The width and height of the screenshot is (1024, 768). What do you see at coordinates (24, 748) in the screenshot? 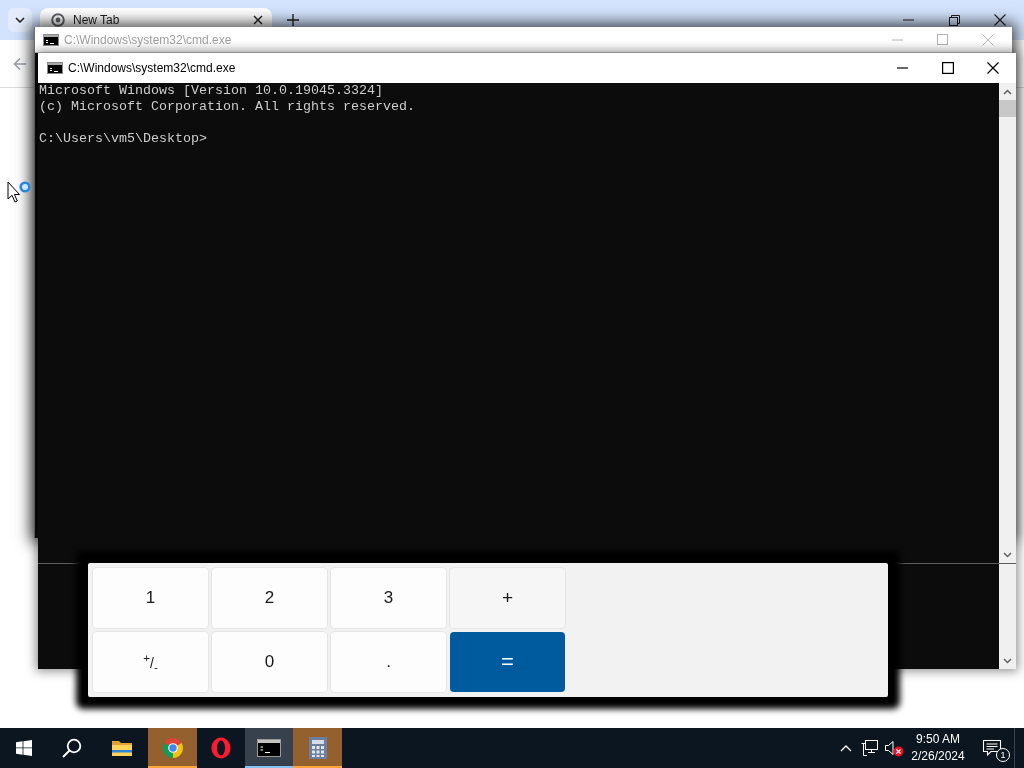
I see `four-panes-icon` at bounding box center [24, 748].